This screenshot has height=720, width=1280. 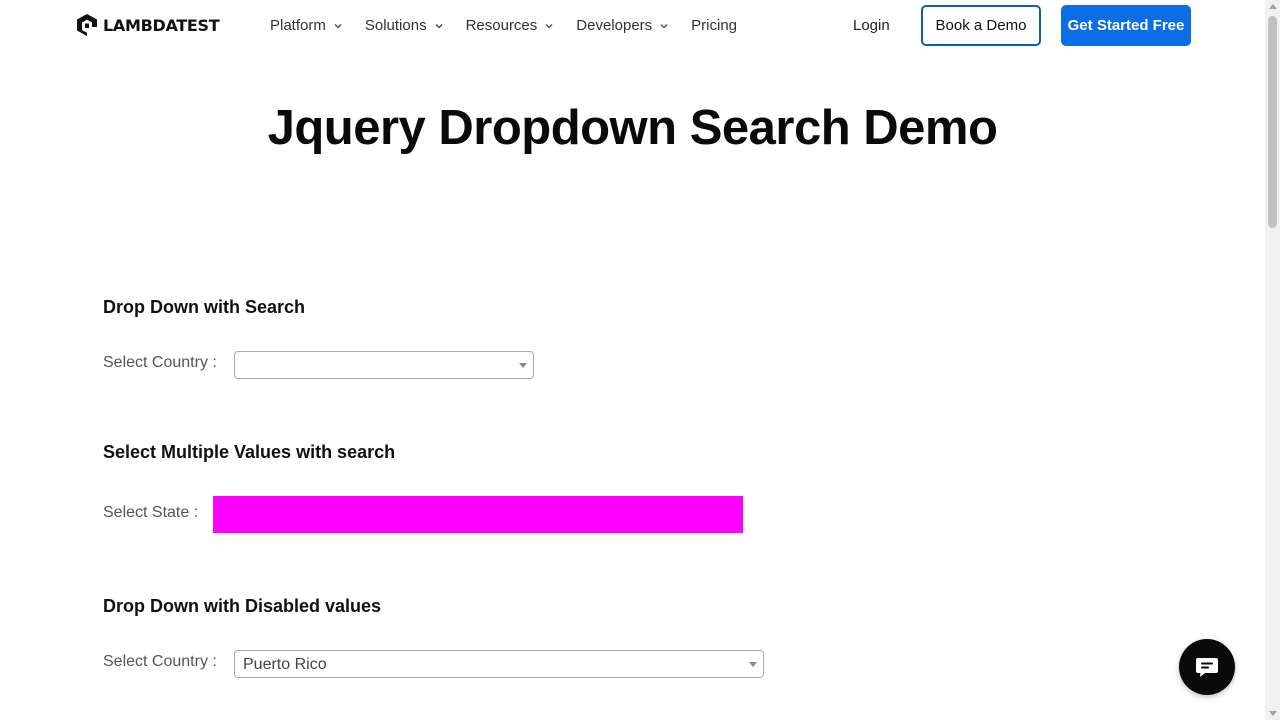 What do you see at coordinates (632, 128) in the screenshot?
I see `page-title: Jquery Dropdown Search Demo` at bounding box center [632, 128].